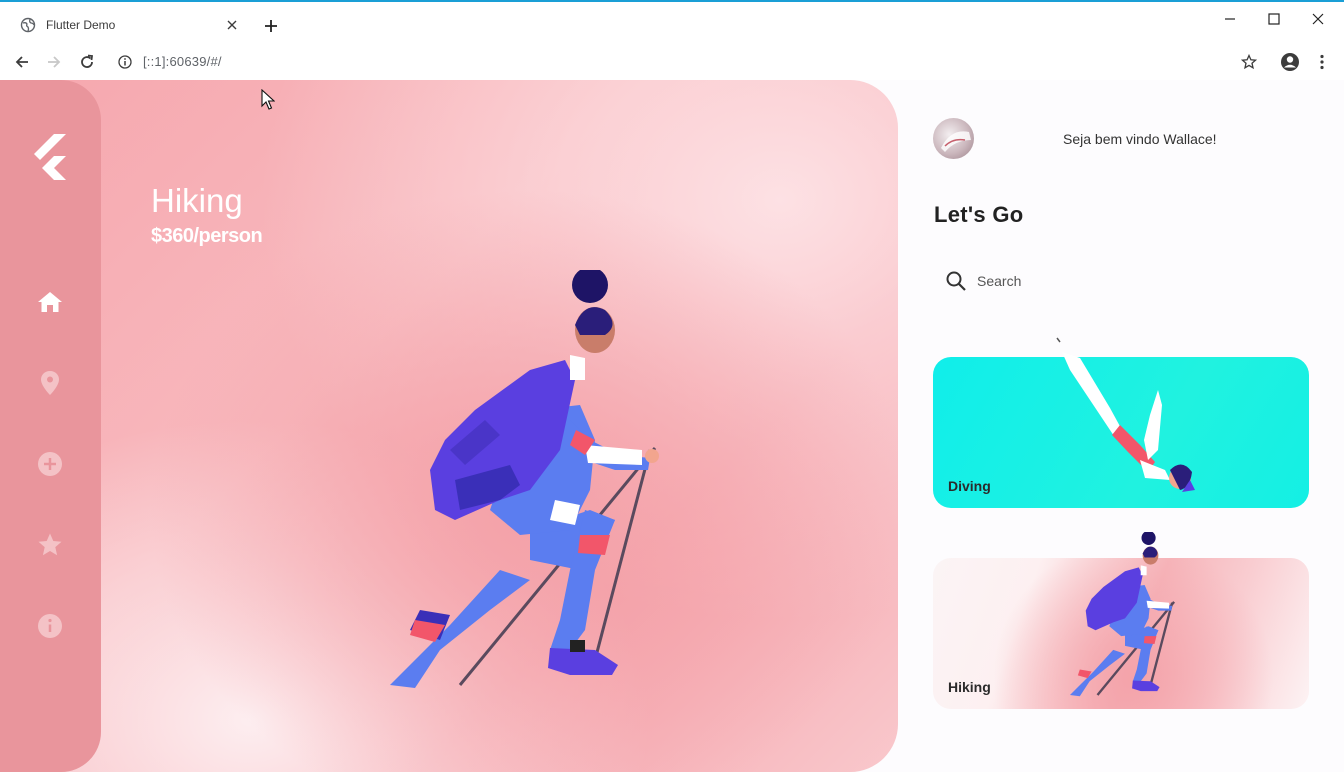  I want to click on mouse-cursor-icon, so click(268, 99).